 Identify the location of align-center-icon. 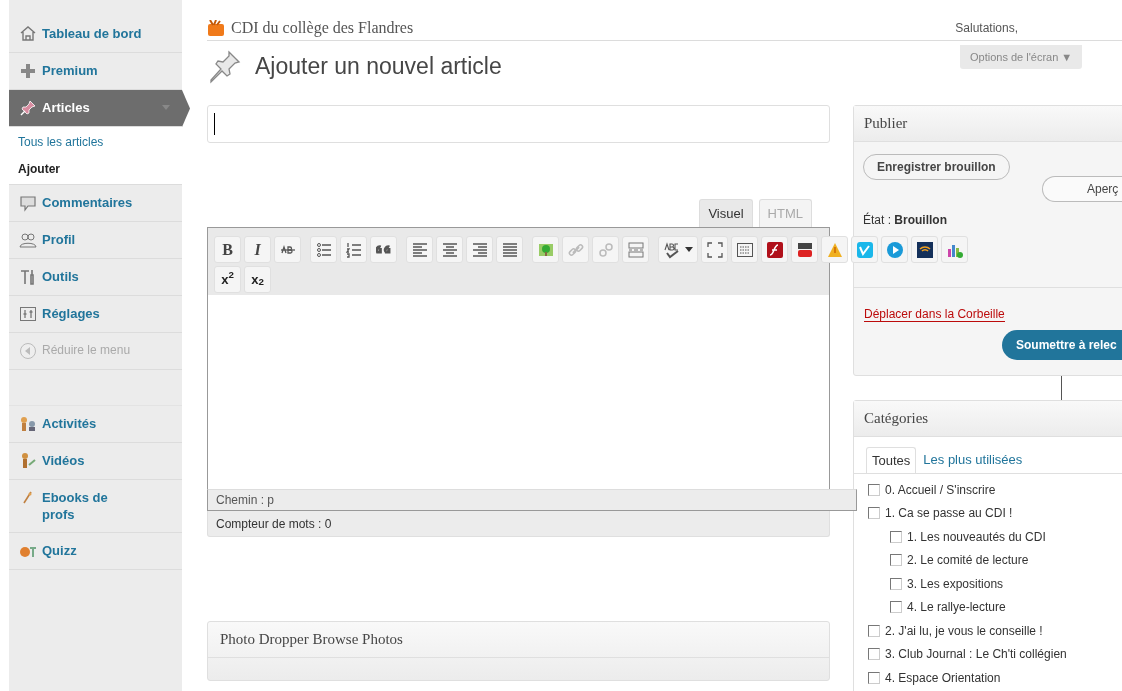
(449, 249).